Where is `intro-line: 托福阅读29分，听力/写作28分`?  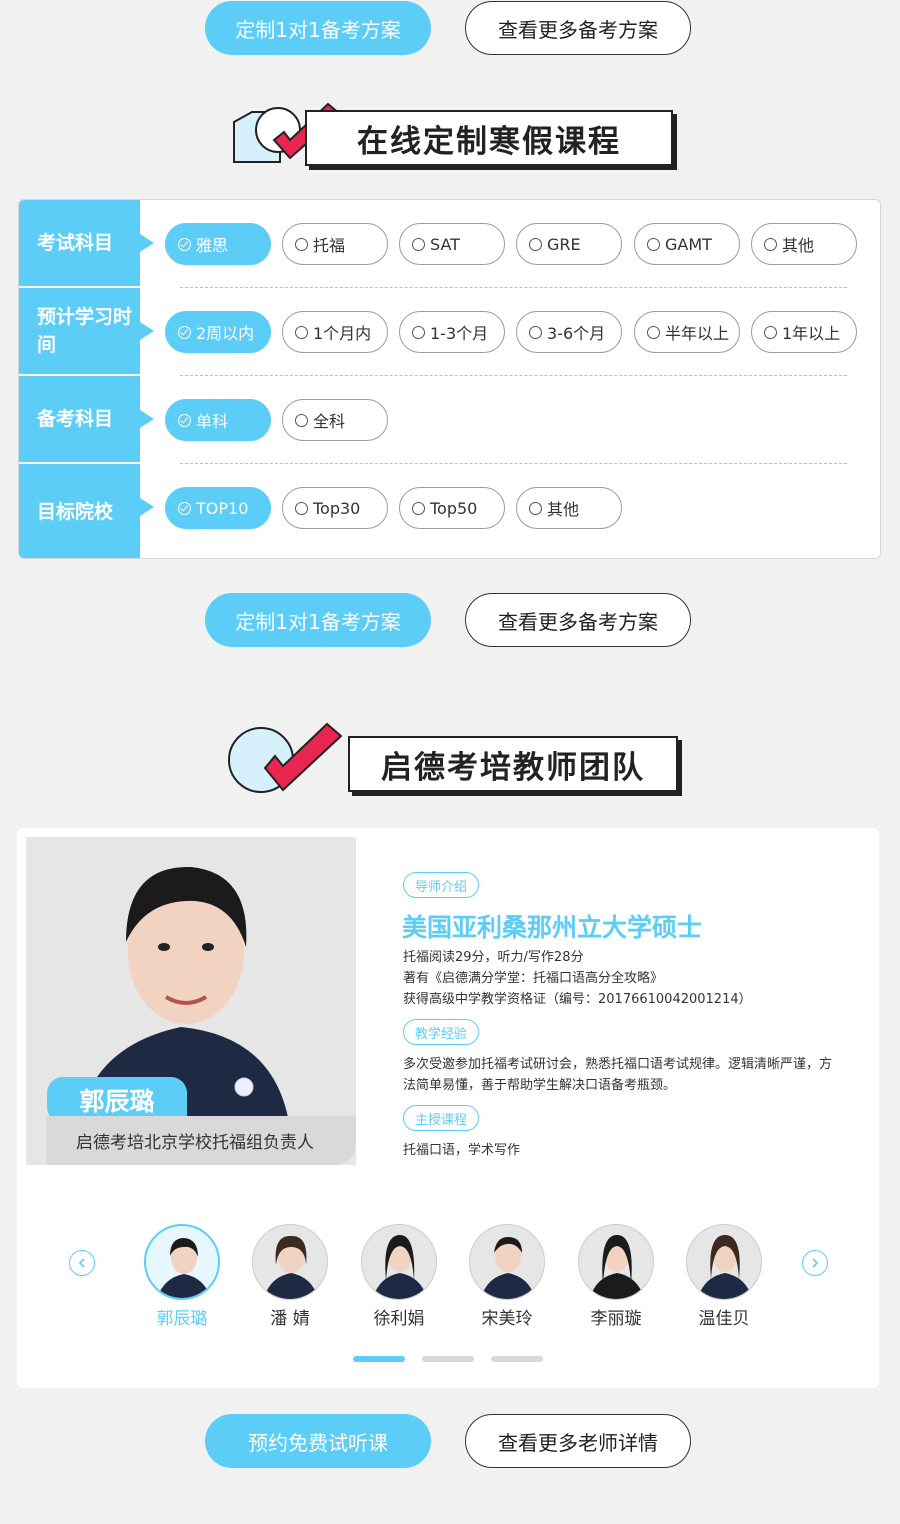
intro-line: 托福阅读29分，听力/写作28分 is located at coordinates (493, 957).